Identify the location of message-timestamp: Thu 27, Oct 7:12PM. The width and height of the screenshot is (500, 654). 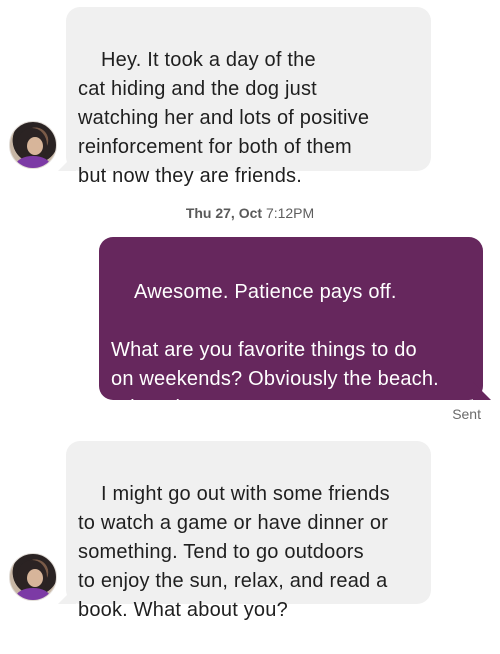
(250, 213).